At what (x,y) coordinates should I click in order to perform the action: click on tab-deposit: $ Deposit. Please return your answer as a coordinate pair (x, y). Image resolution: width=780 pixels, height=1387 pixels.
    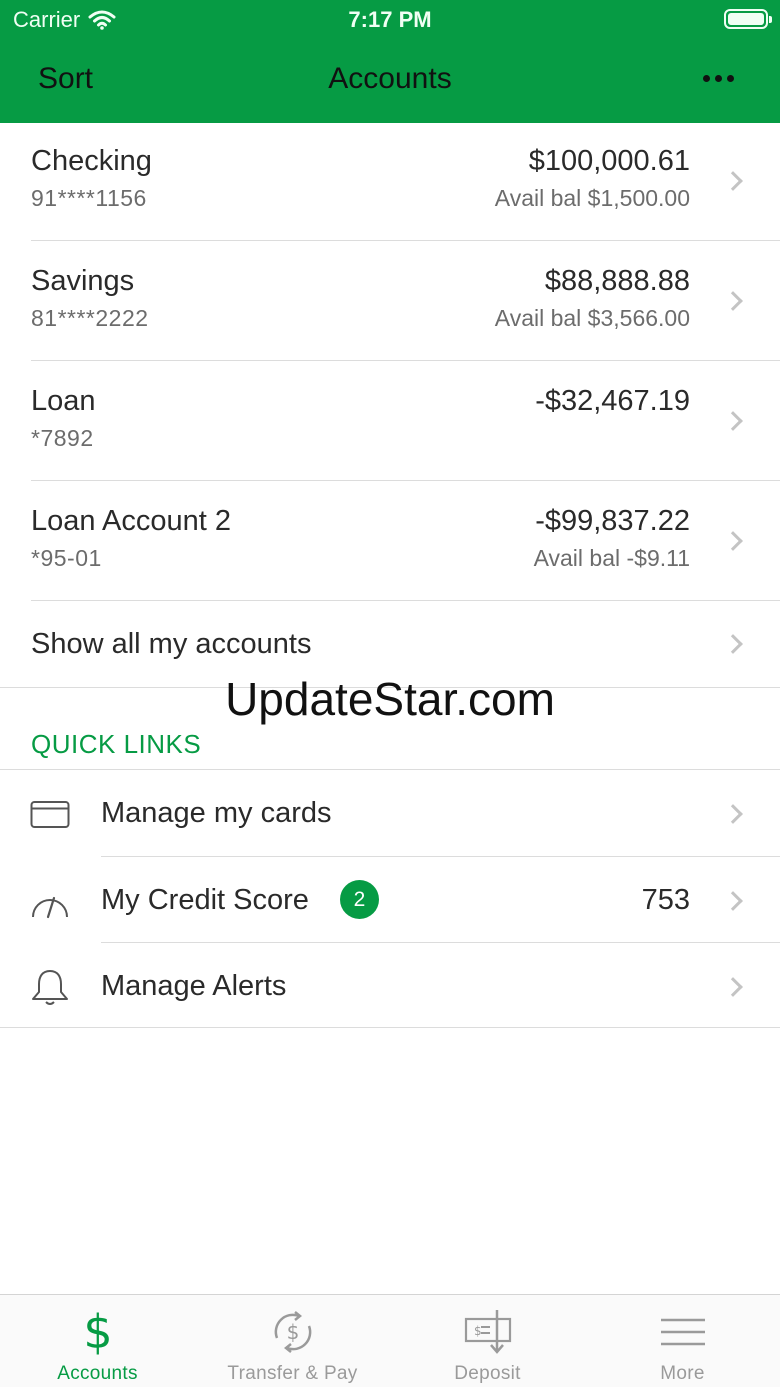
    Looking at the image, I should click on (487, 1341).